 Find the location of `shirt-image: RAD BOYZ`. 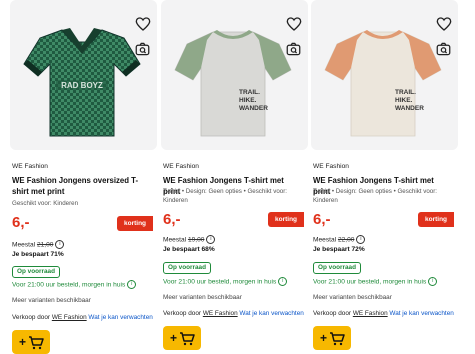

shirt-image: RAD BOYZ is located at coordinates (82, 82).